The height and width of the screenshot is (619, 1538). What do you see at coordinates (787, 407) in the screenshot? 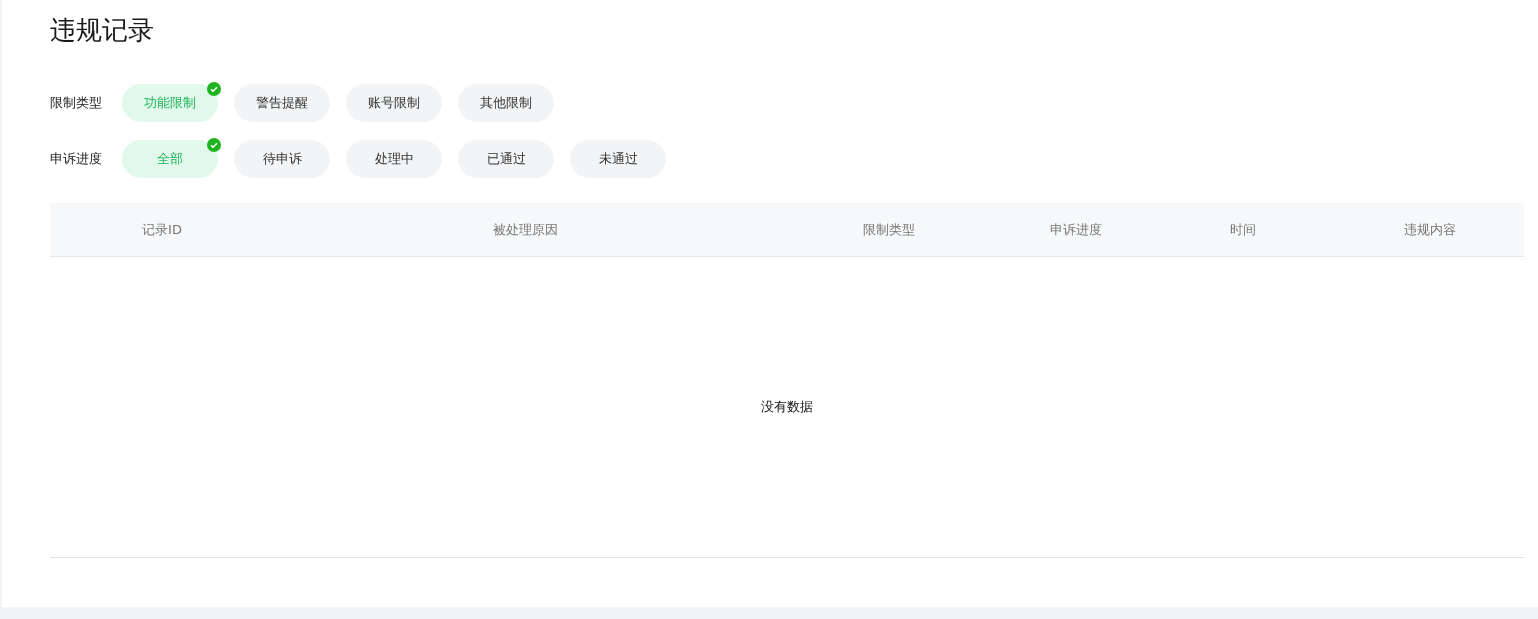
I see `empty-message: 没有数据` at bounding box center [787, 407].